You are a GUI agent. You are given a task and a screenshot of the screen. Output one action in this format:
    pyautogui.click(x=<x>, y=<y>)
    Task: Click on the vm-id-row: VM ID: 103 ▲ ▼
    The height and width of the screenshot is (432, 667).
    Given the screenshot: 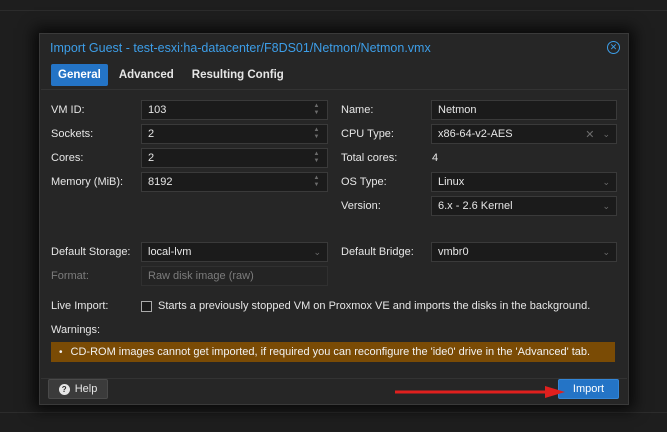 What is the action you would take?
    pyautogui.click(x=189, y=110)
    